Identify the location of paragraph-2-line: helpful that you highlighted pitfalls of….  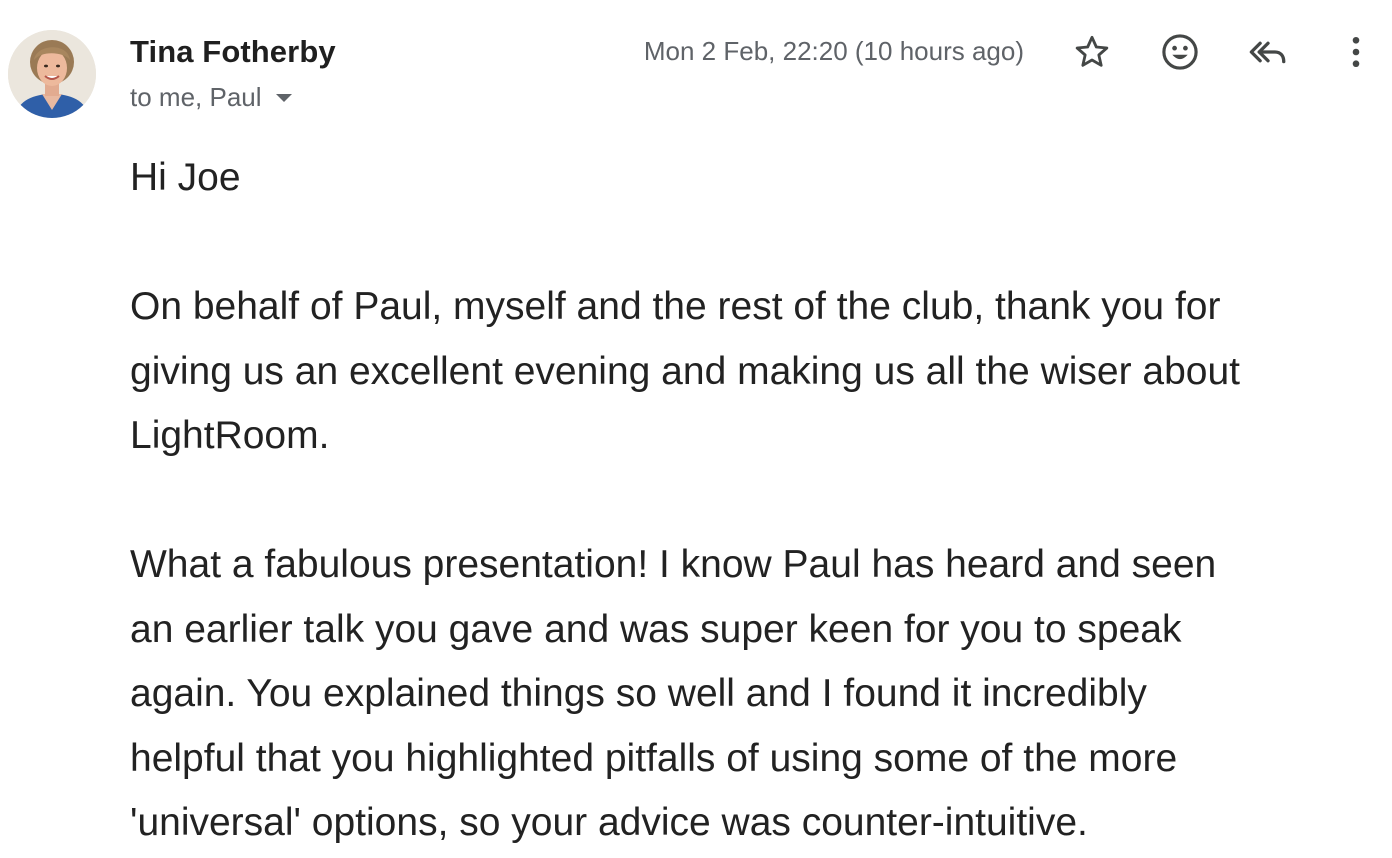
(654, 758).